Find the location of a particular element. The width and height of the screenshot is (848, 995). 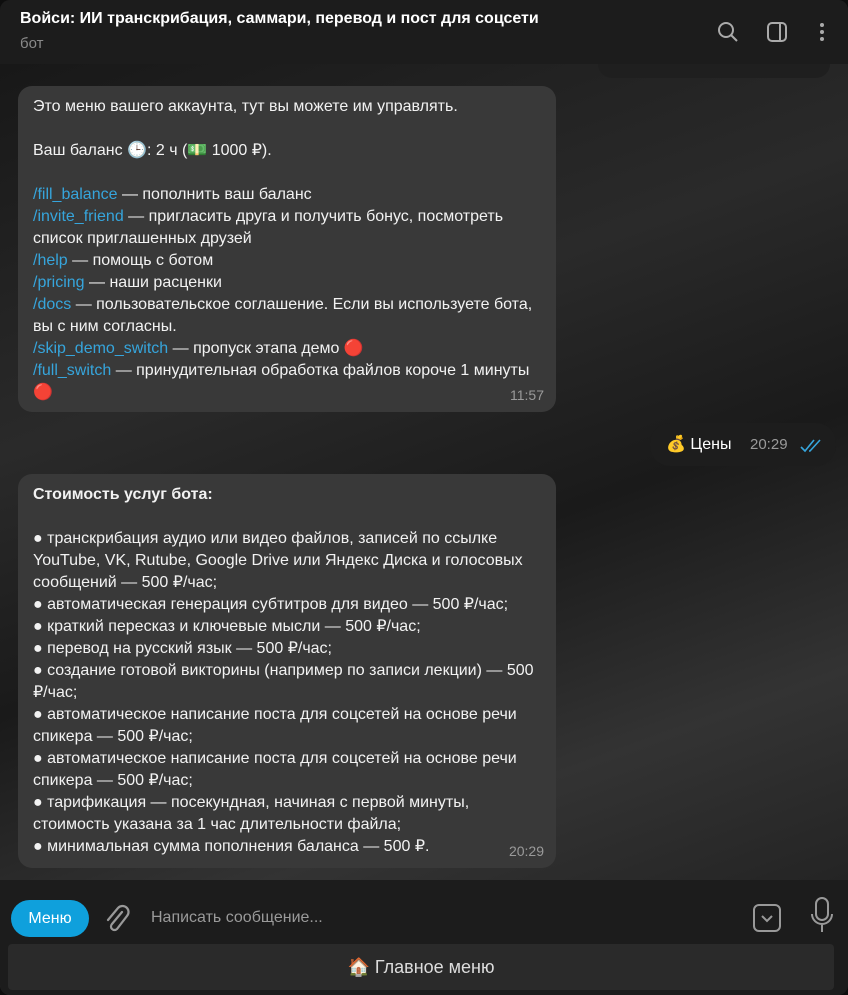

composer-bar: Меню 🏠 Главное меню is located at coordinates (424, 937).